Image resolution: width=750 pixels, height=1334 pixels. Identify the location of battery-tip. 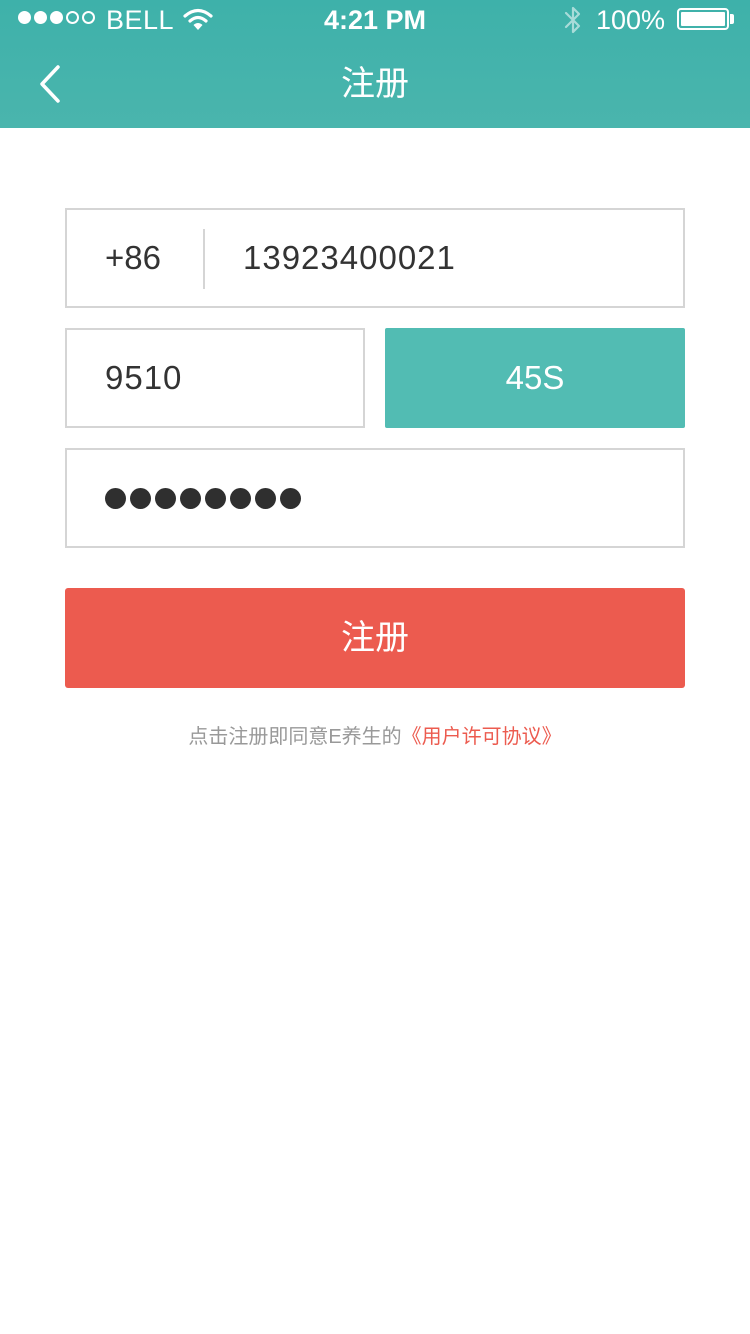
(732, 19).